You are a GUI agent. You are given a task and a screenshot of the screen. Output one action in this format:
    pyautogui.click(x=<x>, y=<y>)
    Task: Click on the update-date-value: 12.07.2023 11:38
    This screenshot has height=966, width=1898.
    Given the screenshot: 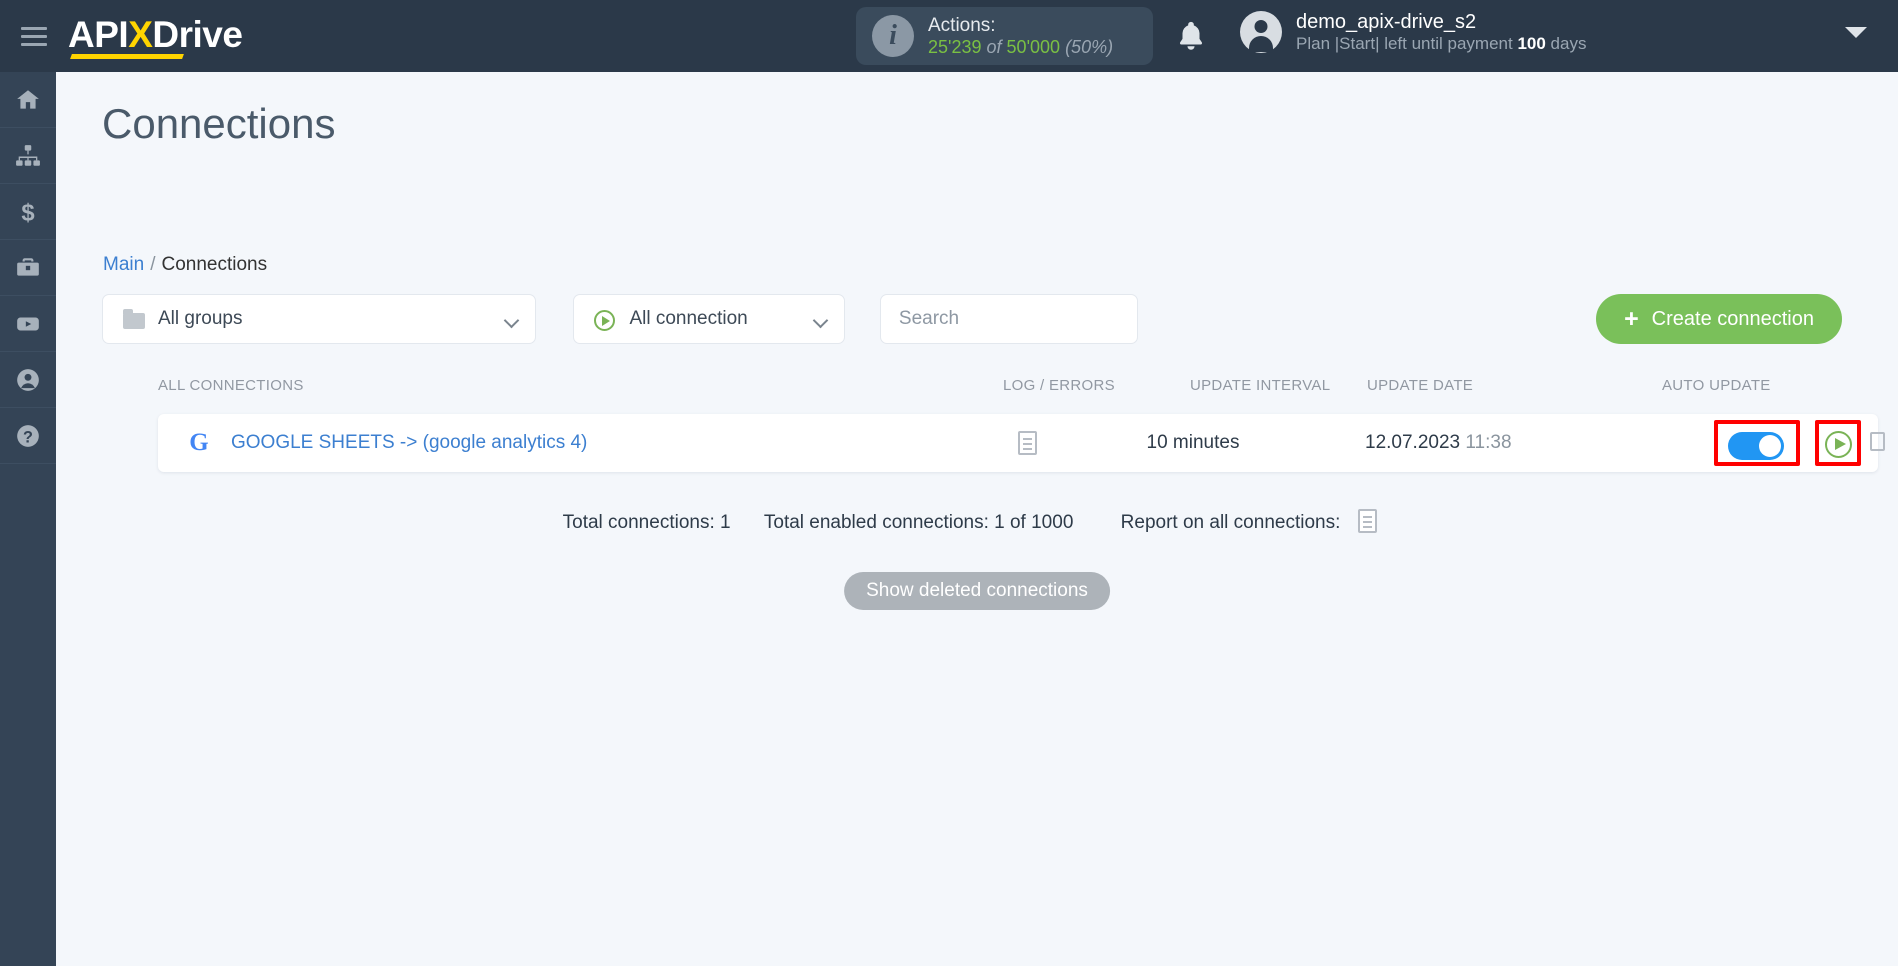 What is the action you would take?
    pyautogui.click(x=1438, y=443)
    